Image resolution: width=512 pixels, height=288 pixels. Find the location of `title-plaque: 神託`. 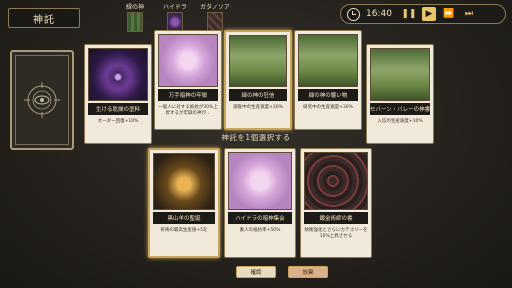

title-plaque: 神託 is located at coordinates (44, 18).